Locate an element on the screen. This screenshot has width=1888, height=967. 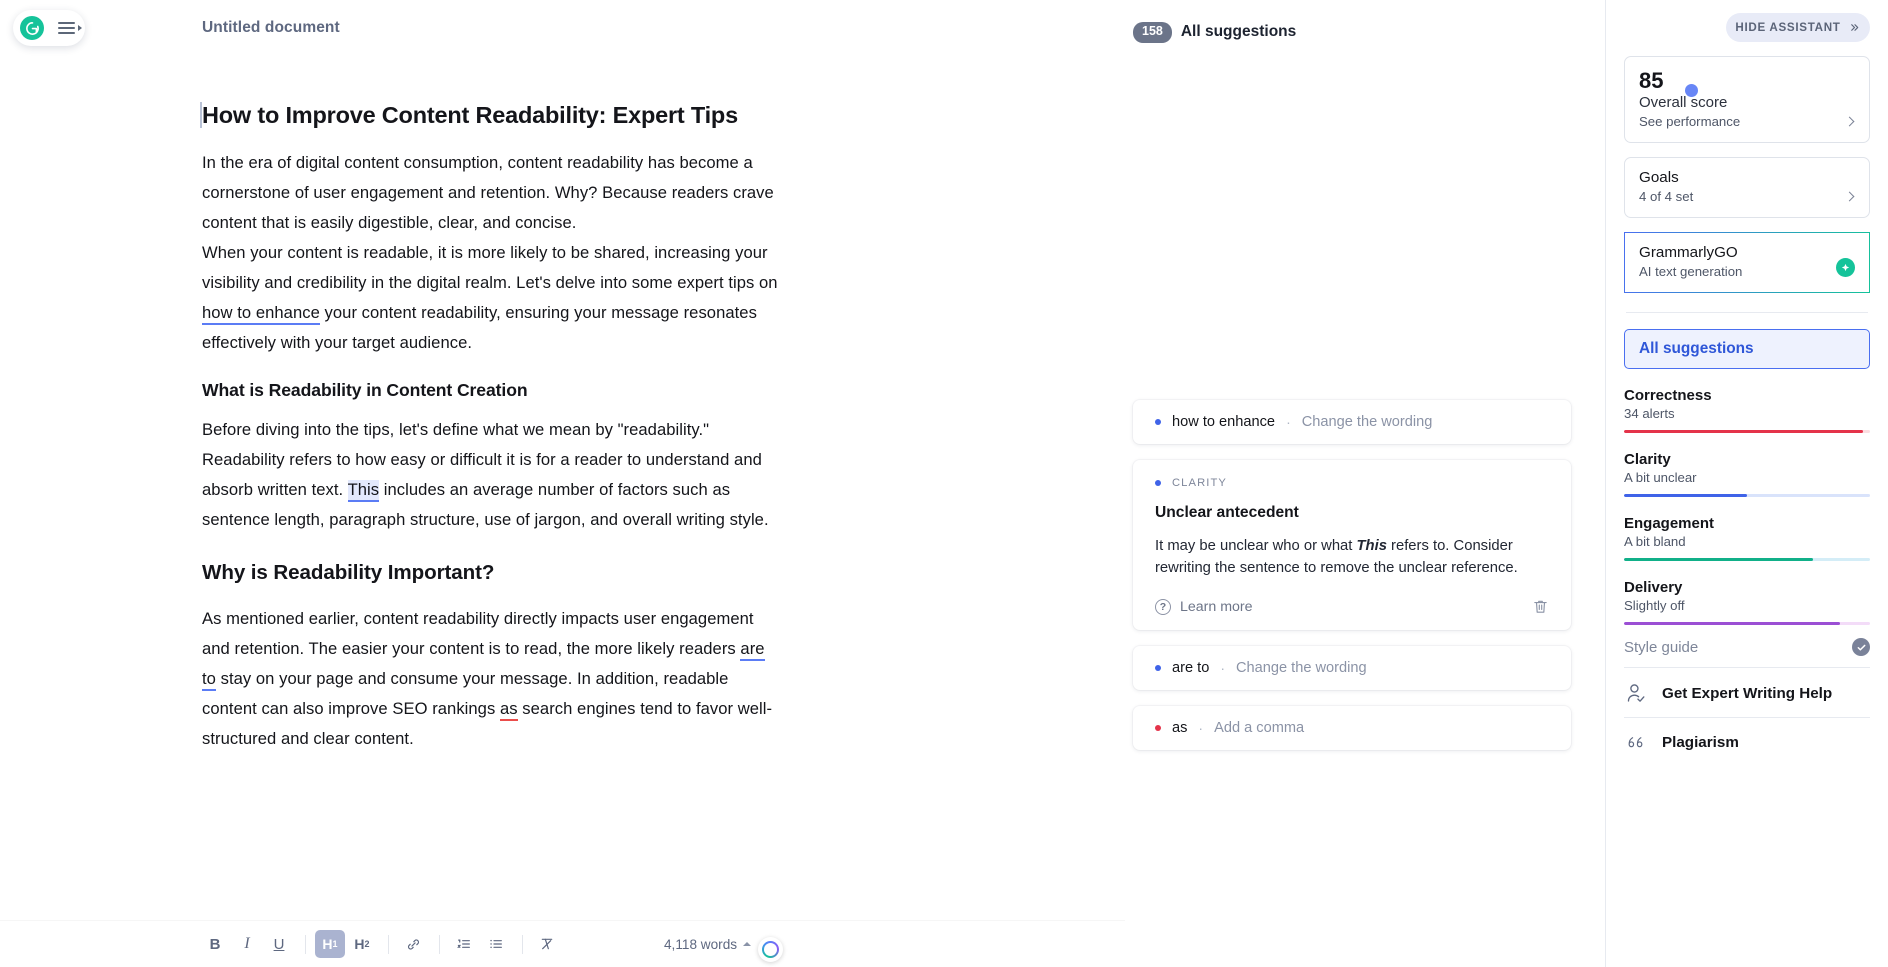
suggestions-header: 158 All suggestions is located at coordinates (1214, 32).